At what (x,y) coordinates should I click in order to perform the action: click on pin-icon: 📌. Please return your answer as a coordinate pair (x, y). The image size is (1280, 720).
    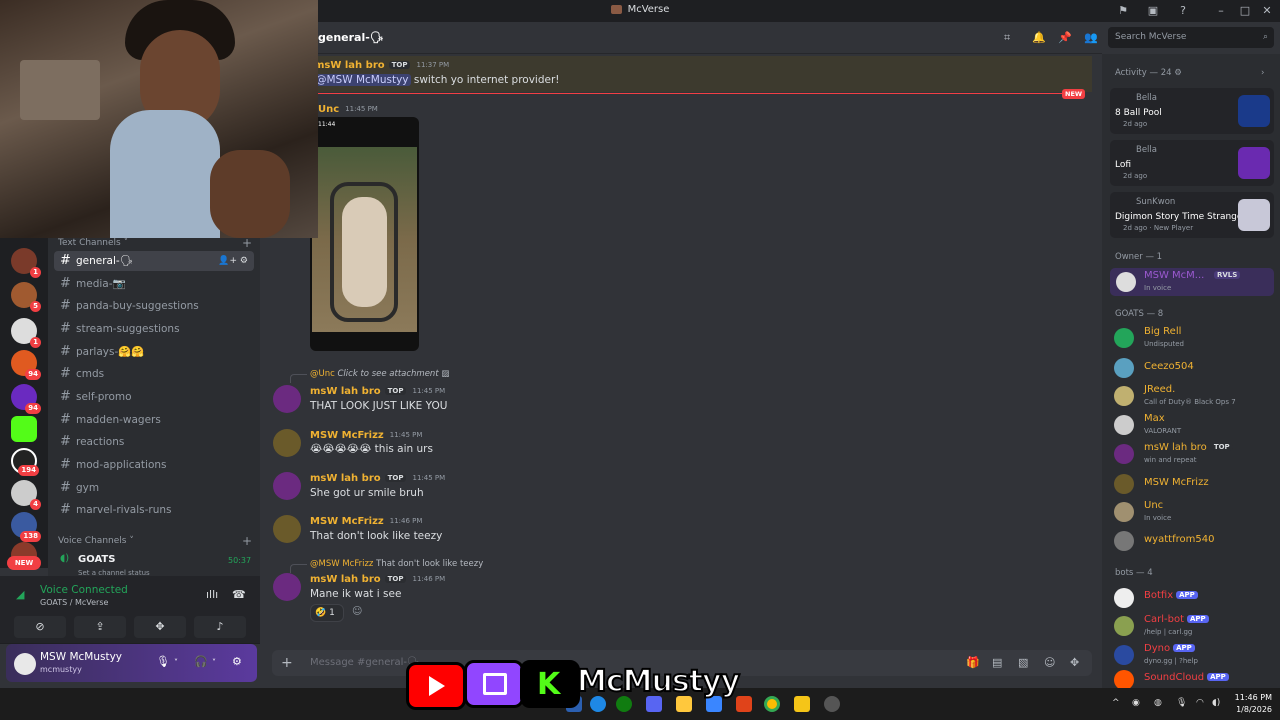
    Looking at the image, I should click on (1065, 37).